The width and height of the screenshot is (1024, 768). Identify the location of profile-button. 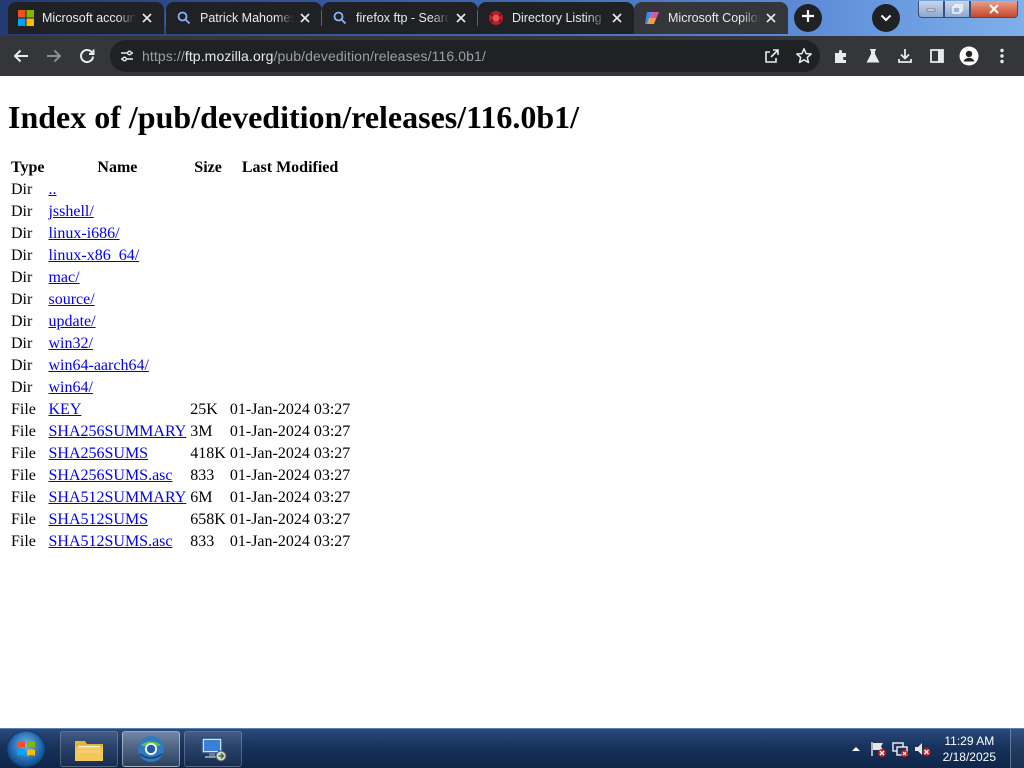
(969, 56).